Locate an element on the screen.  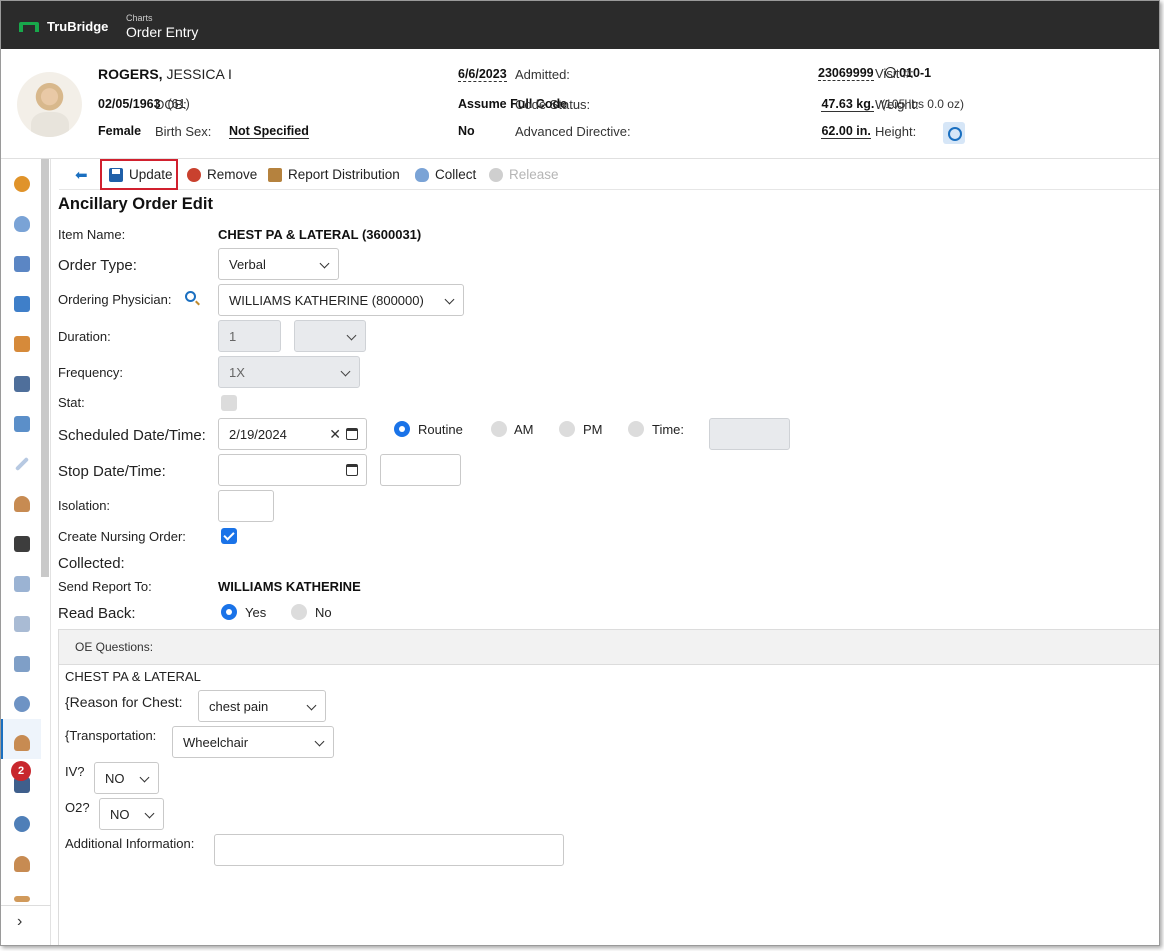
report-distribution-button: Report Distribution is located at coordinates (334, 174).